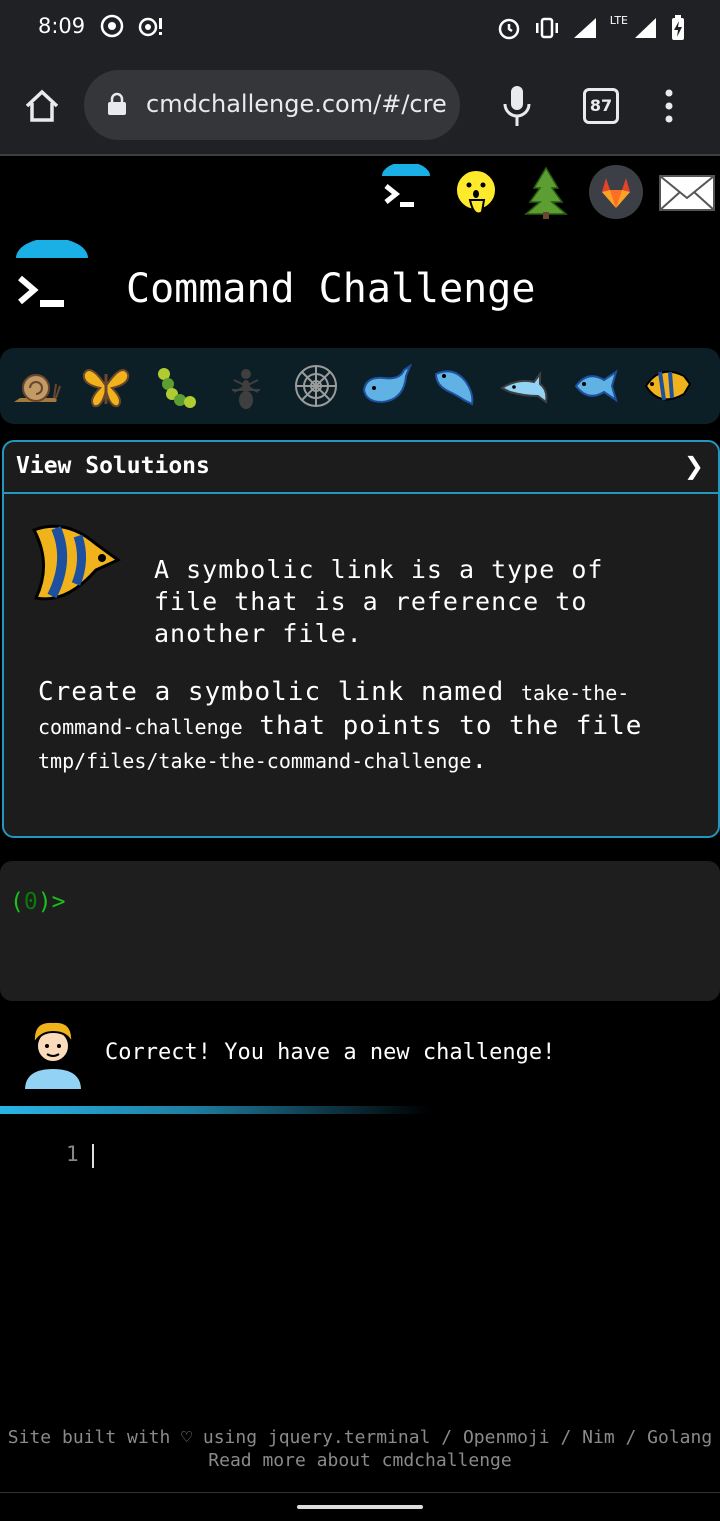 The image size is (720, 1521). Describe the element at coordinates (132, 26) in the screenshot. I see `status-left-icons` at that location.